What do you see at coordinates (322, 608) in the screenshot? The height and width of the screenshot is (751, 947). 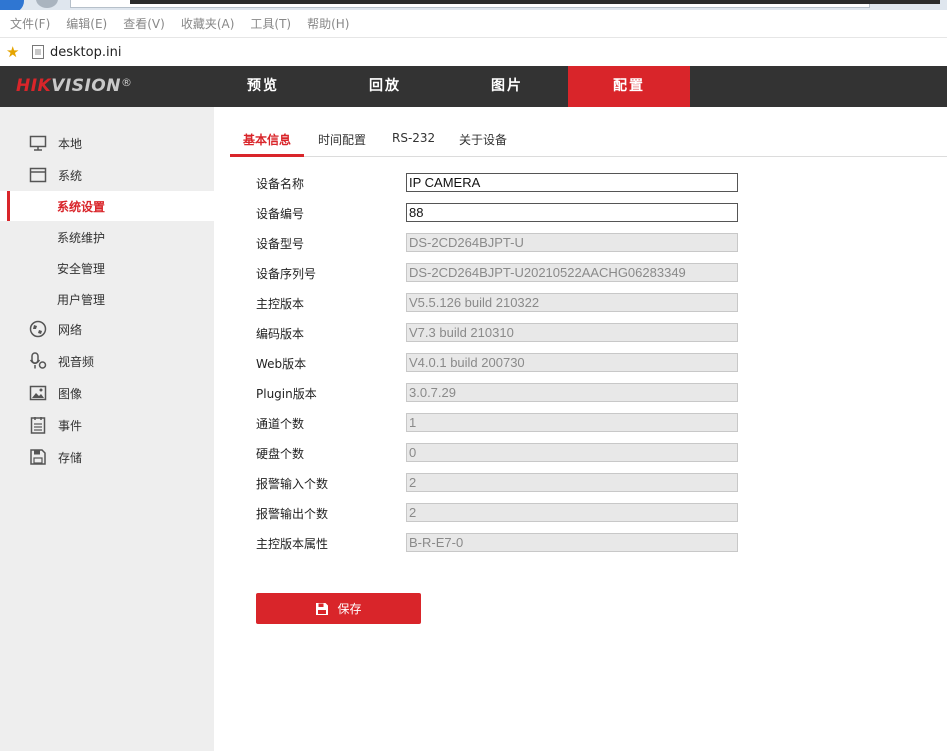 I see `save-icon` at bounding box center [322, 608].